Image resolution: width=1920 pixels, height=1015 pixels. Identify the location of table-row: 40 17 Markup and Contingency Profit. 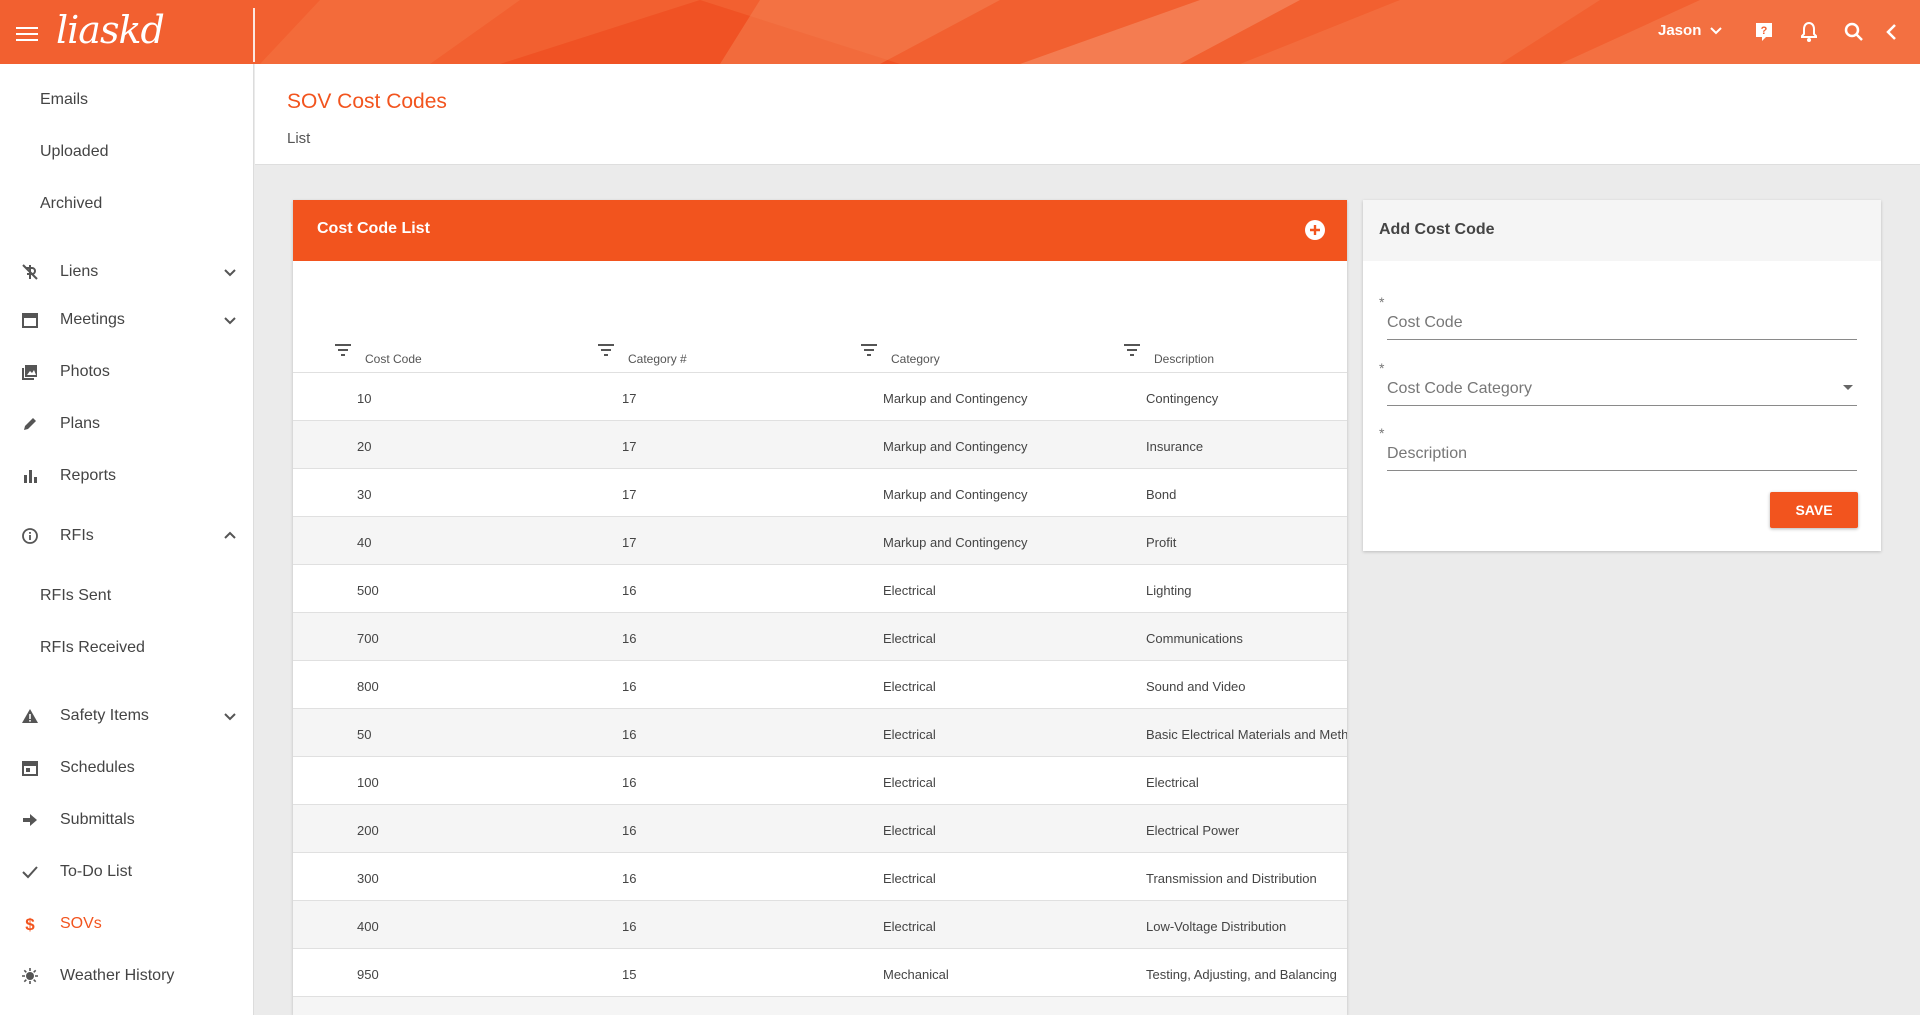
(820, 541).